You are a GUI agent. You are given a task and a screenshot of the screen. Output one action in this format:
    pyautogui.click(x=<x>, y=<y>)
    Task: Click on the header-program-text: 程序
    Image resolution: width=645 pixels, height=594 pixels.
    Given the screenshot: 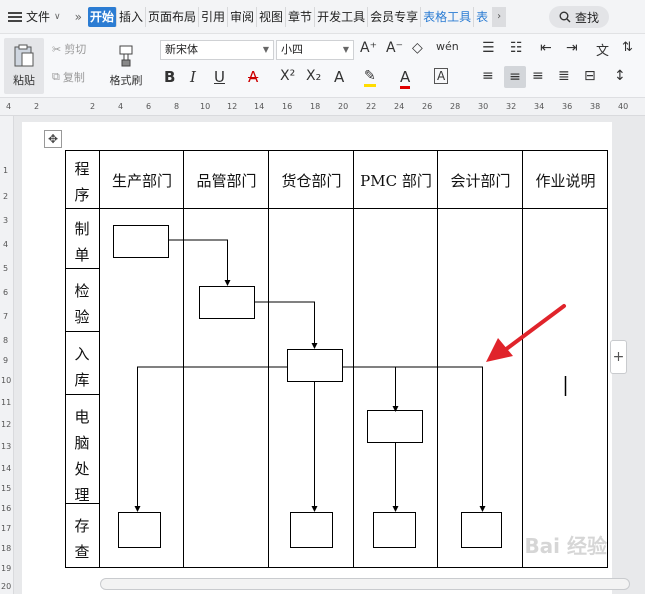 What is the action you would take?
    pyautogui.click(x=82, y=182)
    